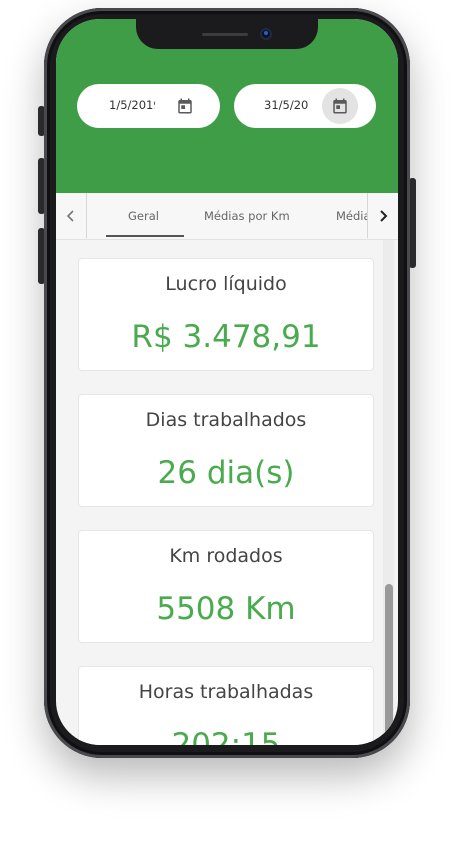 The height and width of the screenshot is (850, 455). Describe the element at coordinates (389, 664) in the screenshot. I see `scrollbar-thumb` at that location.